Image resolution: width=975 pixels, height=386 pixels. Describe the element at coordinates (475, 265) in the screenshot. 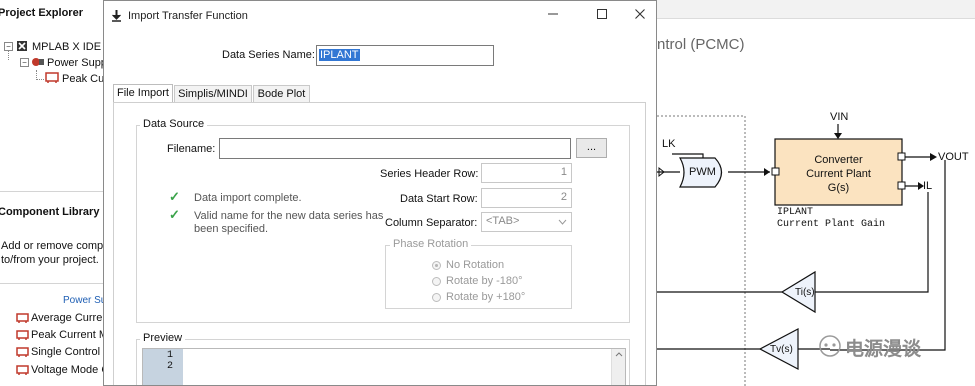

I see `radio-no-rotation-label: No Rotation` at that location.